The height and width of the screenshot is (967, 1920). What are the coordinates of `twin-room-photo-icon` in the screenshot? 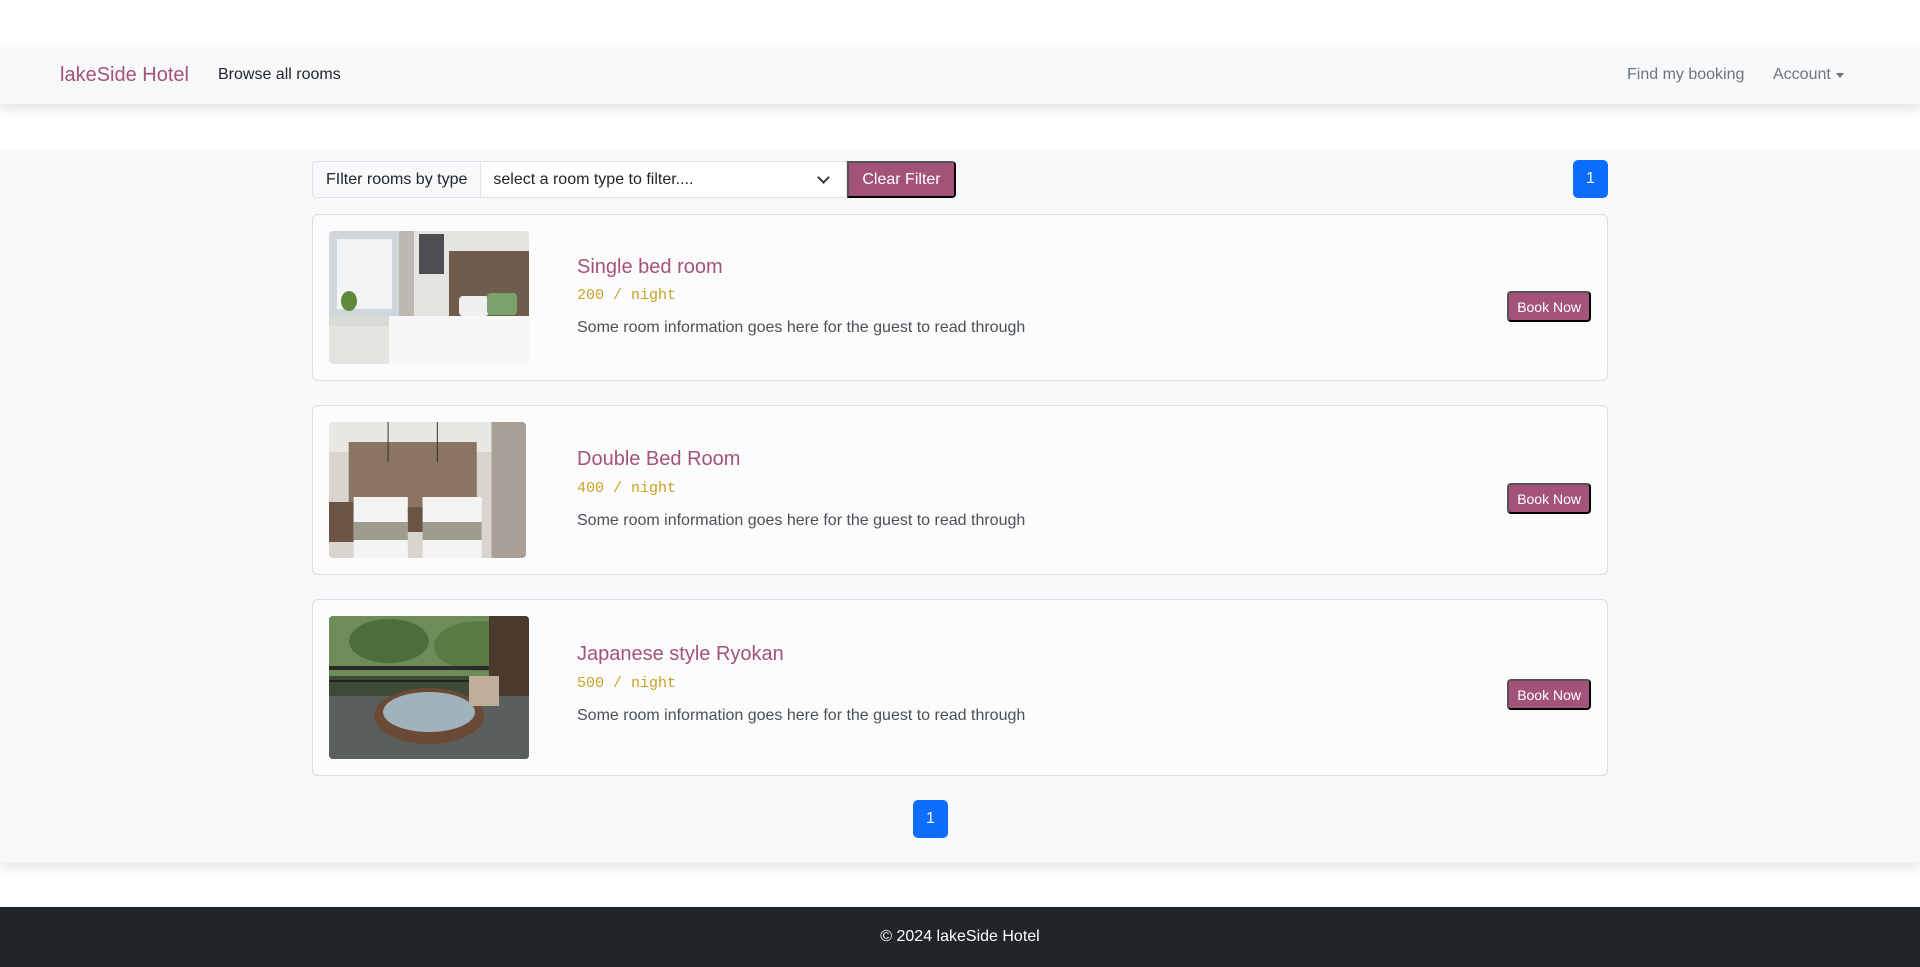 It's located at (427, 490).